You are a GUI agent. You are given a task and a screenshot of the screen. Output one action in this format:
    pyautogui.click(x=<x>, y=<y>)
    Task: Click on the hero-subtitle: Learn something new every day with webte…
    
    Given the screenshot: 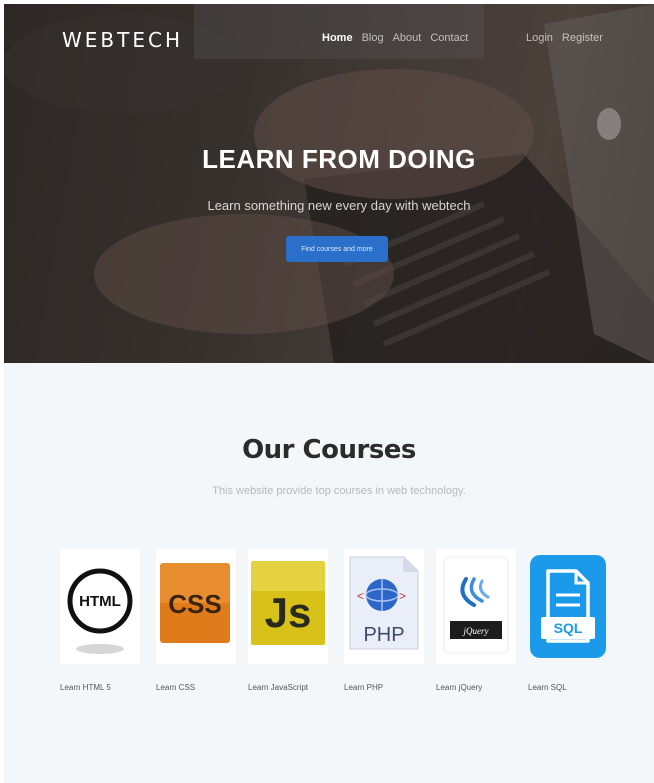 What is the action you would take?
    pyautogui.click(x=339, y=205)
    